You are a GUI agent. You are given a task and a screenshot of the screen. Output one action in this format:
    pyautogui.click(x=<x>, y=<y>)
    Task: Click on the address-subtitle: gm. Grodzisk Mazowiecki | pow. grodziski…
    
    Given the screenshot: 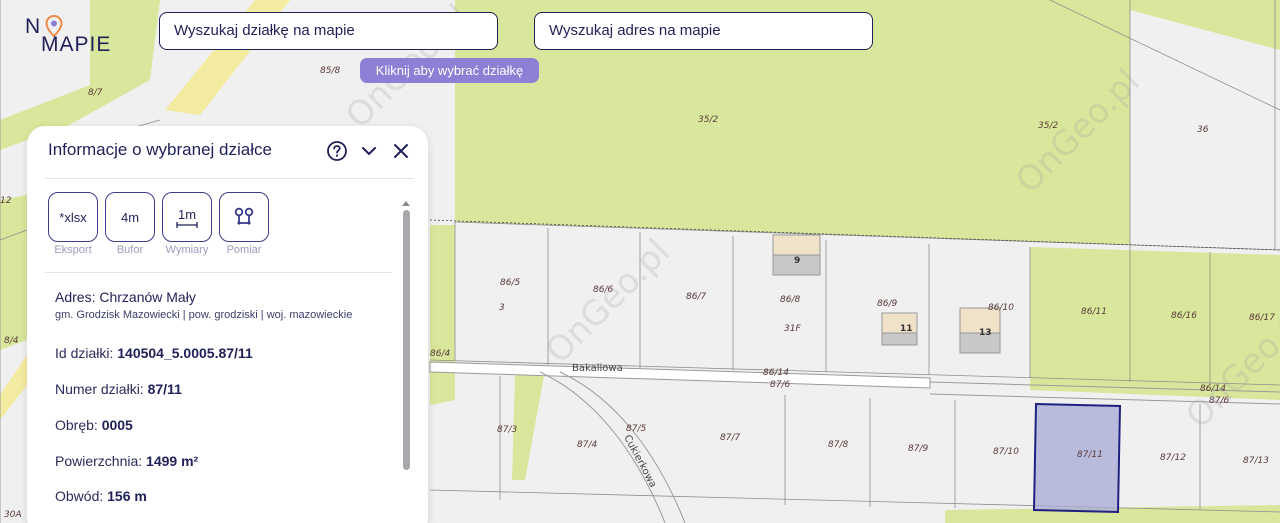 What is the action you would take?
    pyautogui.click(x=204, y=315)
    